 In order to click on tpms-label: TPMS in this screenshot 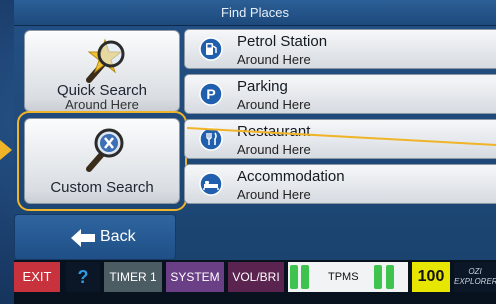, I will do `click(343, 277)`.